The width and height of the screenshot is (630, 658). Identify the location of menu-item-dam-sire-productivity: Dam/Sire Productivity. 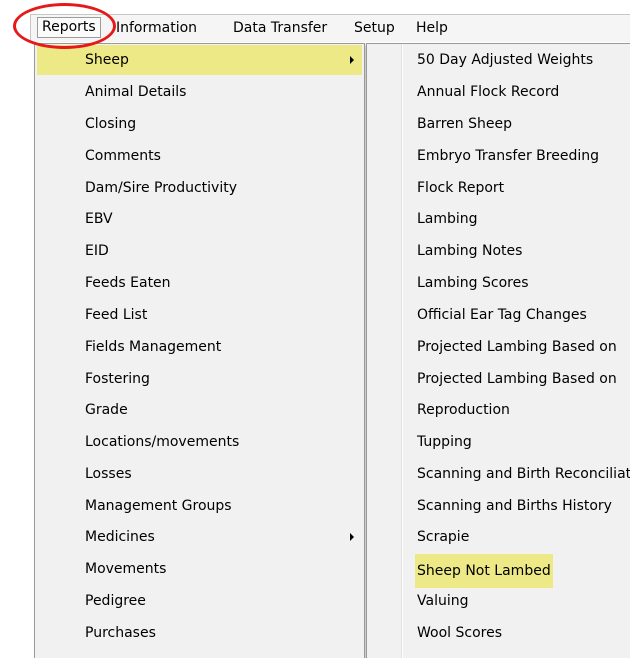
(199, 188).